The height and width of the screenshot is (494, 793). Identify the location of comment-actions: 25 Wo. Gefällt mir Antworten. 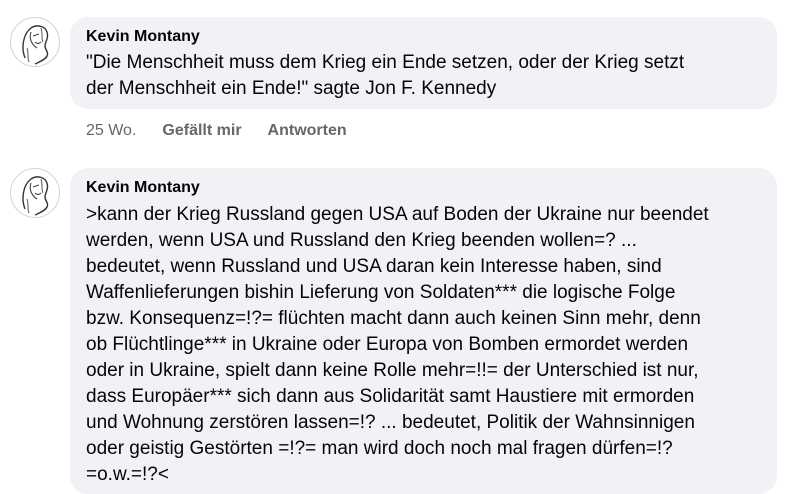
(229, 131).